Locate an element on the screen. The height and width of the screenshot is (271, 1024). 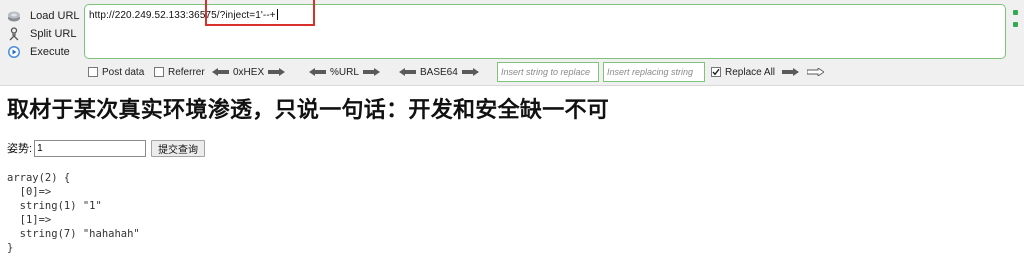
replace-string-placeholder: Insert string to replace is located at coordinates (546, 72).